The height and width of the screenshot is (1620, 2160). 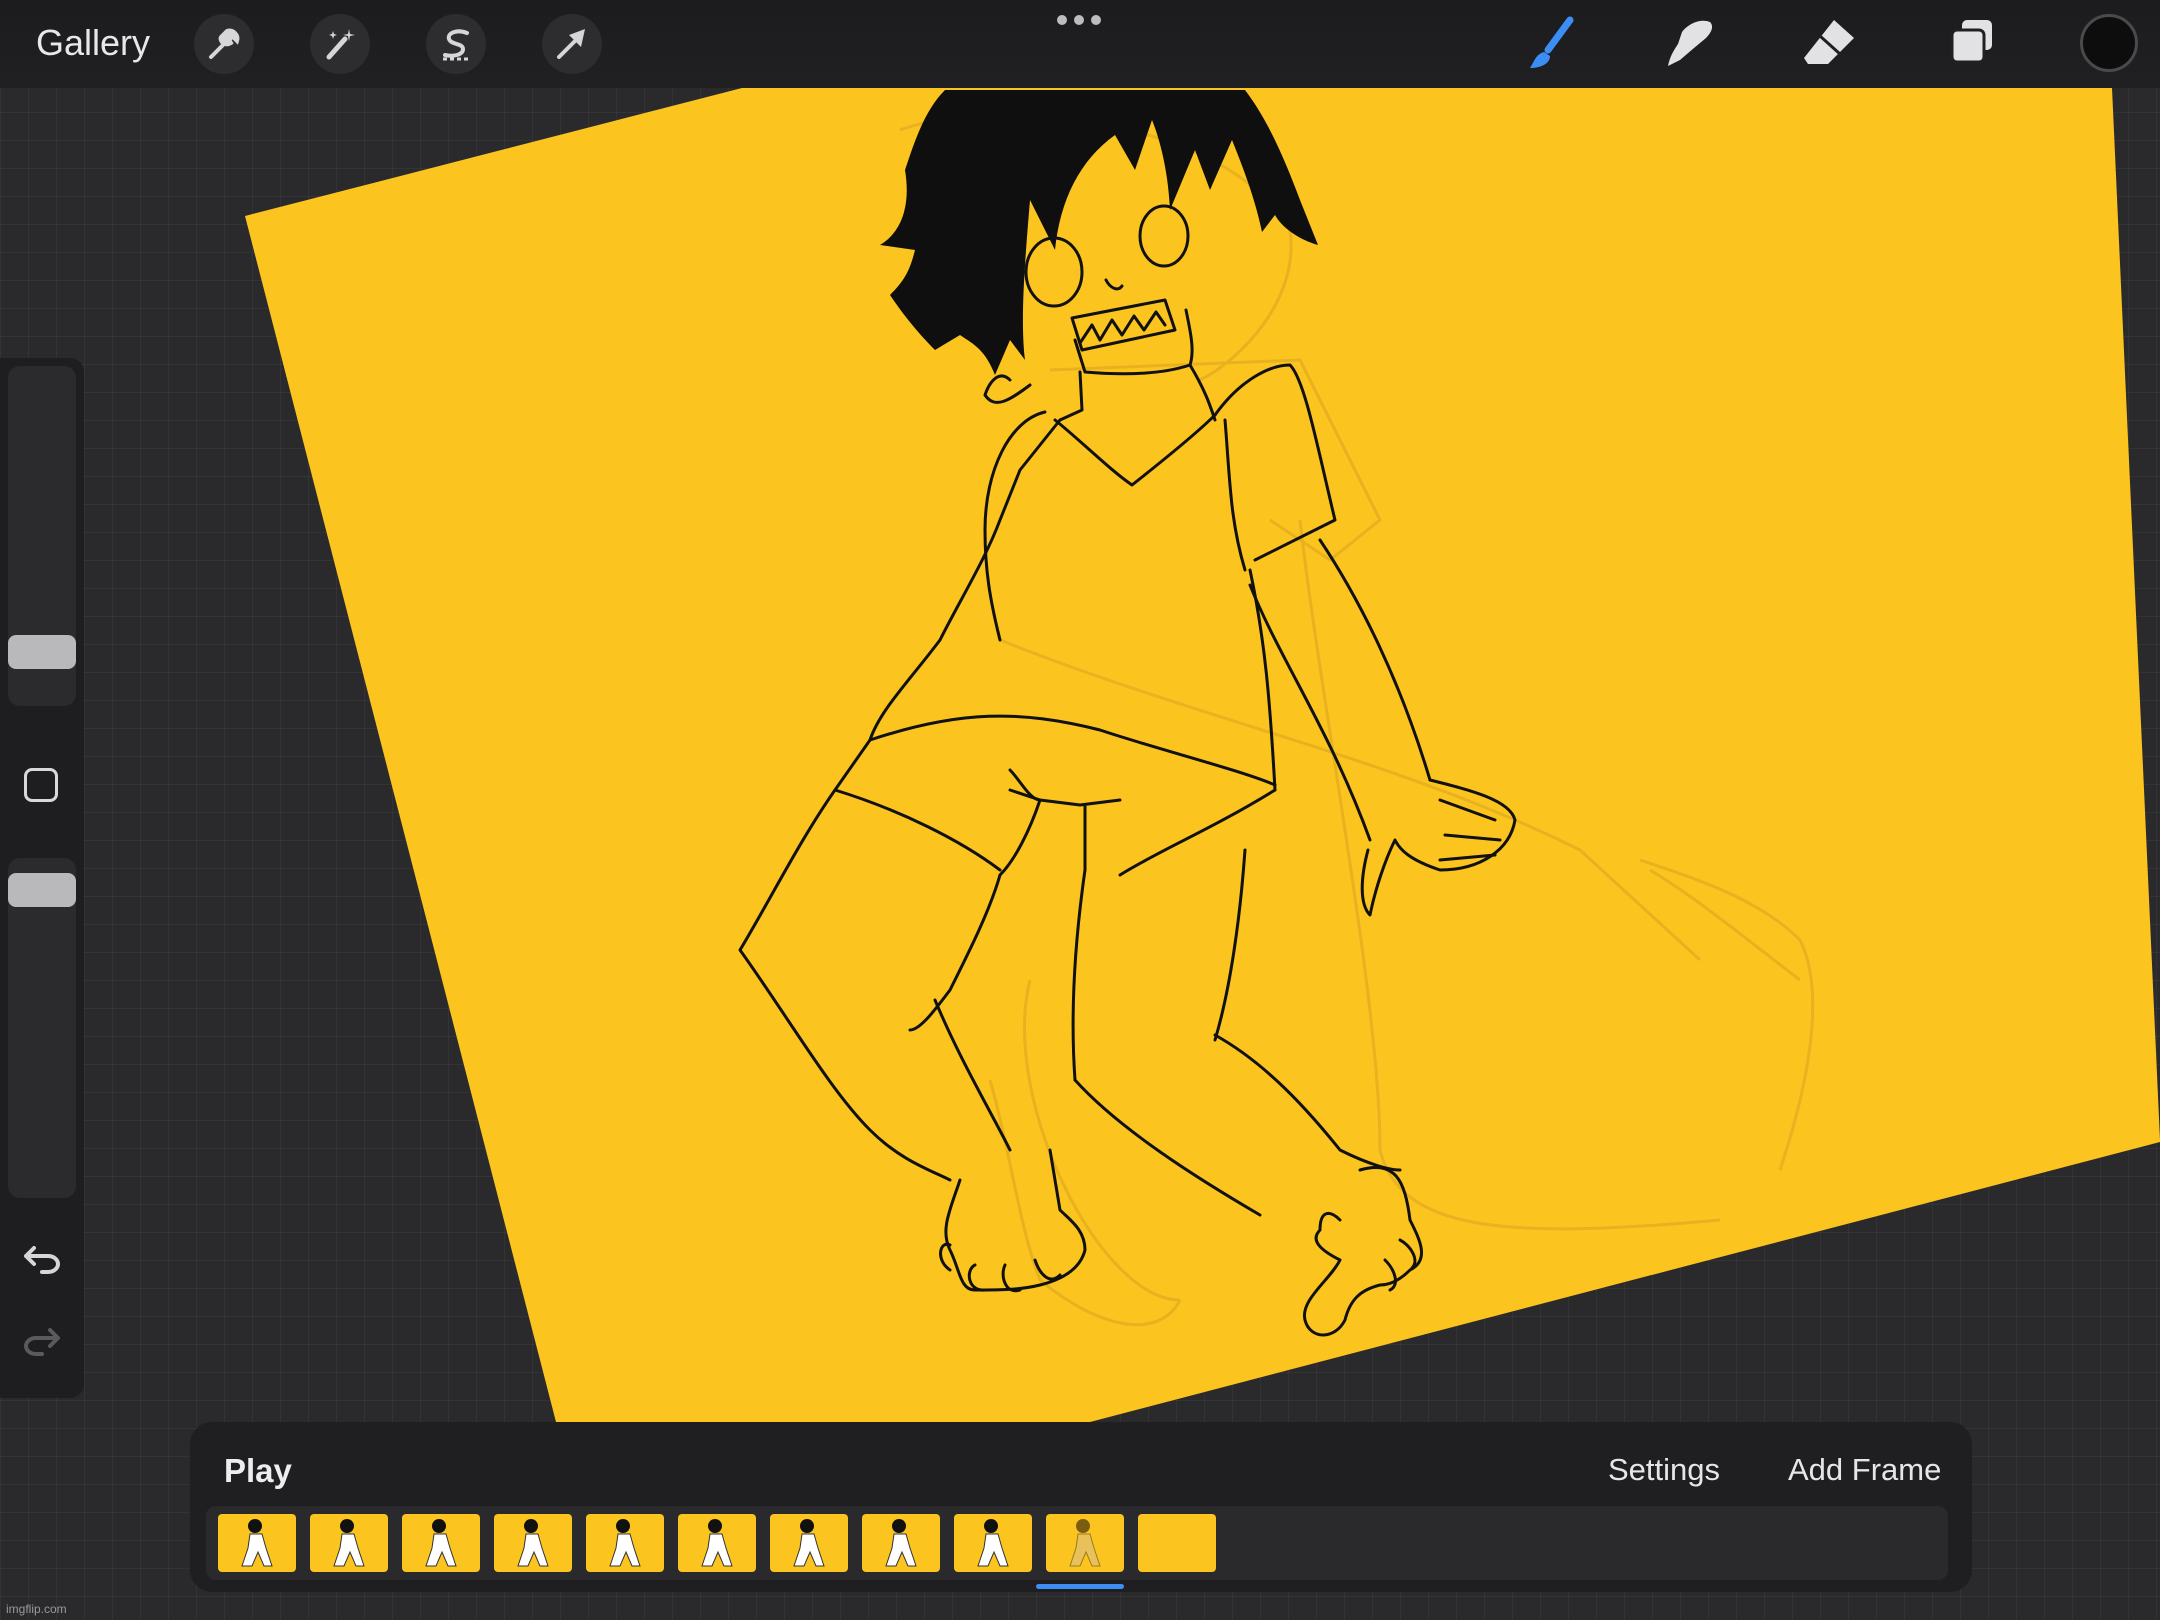 I want to click on gallery-button: Gallery, so click(x=93, y=43).